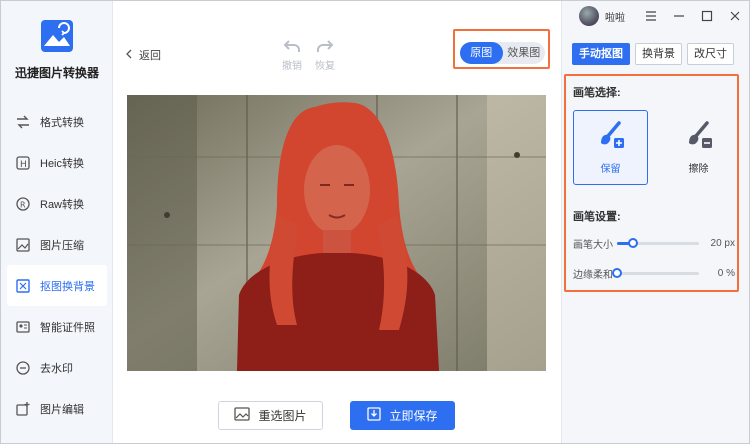  I want to click on id-photo-icon, so click(23, 327).